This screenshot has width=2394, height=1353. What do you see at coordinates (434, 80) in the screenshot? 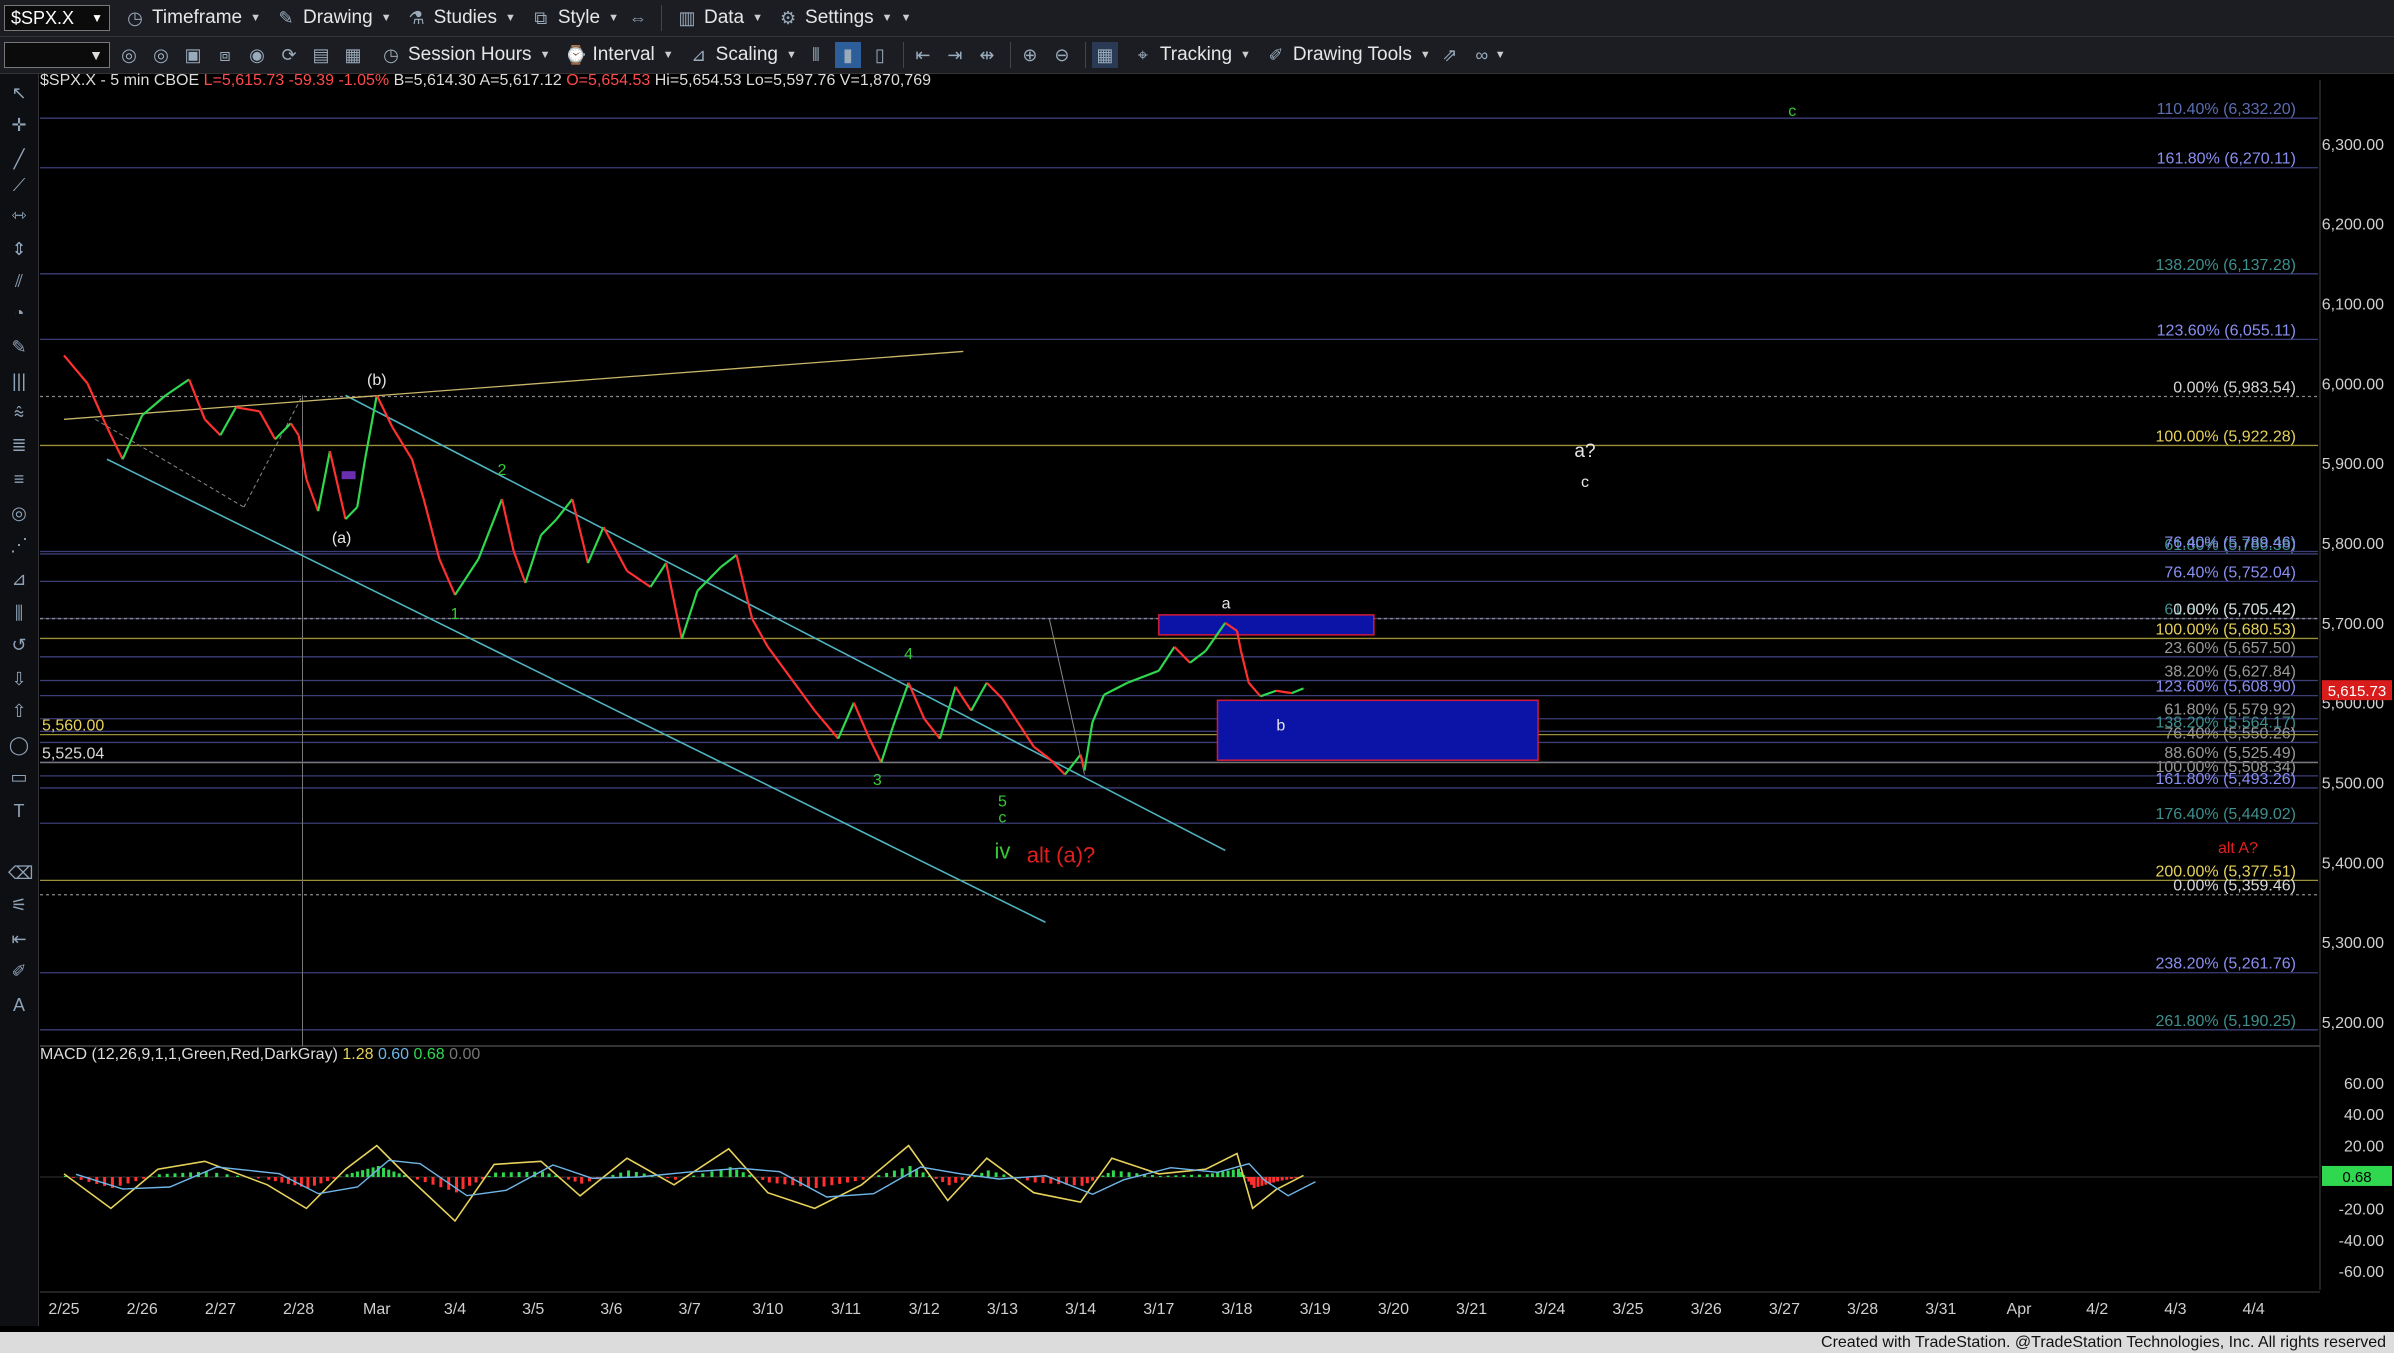
I see `bid-price: B=5,614.30` at bounding box center [434, 80].